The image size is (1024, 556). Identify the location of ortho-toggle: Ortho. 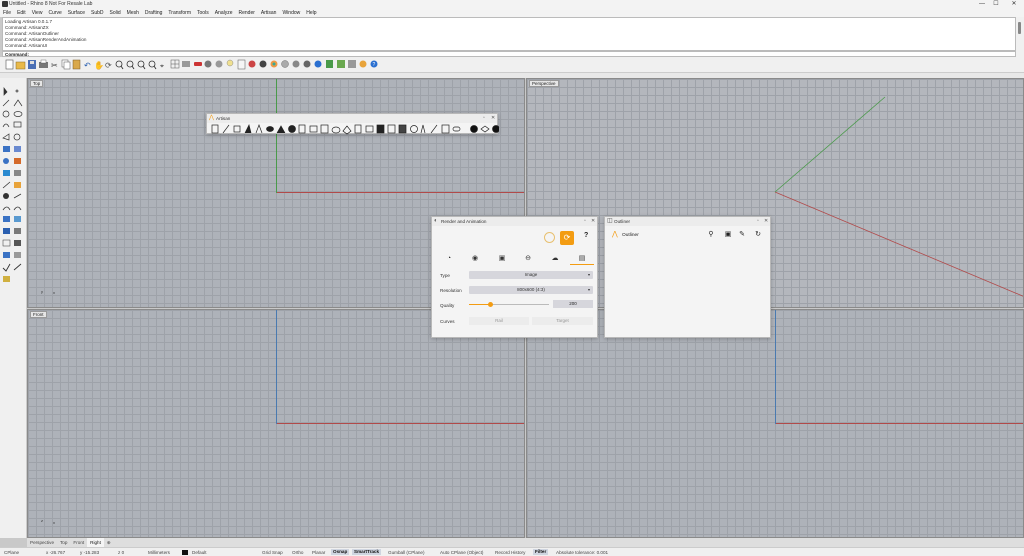
(298, 552).